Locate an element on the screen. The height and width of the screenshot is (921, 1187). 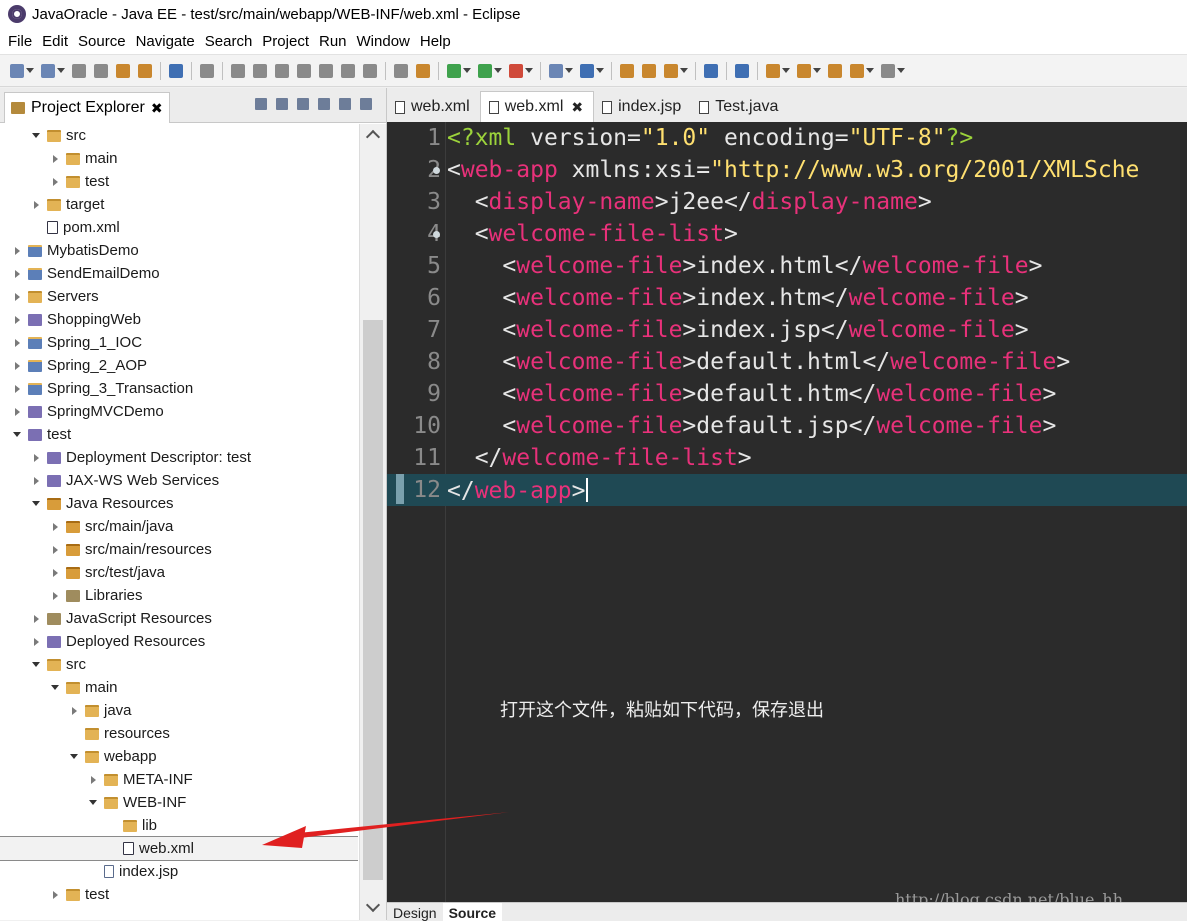
tab-design: Design is located at coordinates (415, 912).